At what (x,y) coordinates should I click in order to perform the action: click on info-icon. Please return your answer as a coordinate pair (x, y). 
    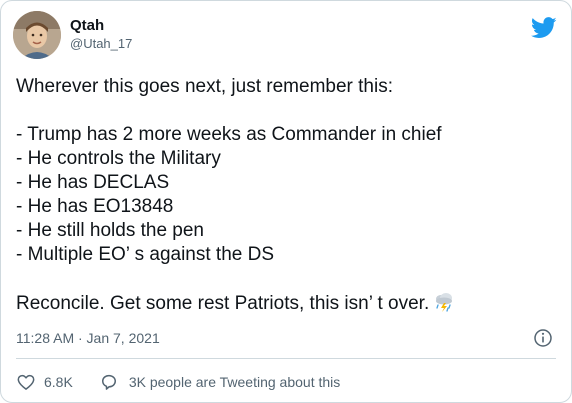
    Looking at the image, I should click on (543, 338).